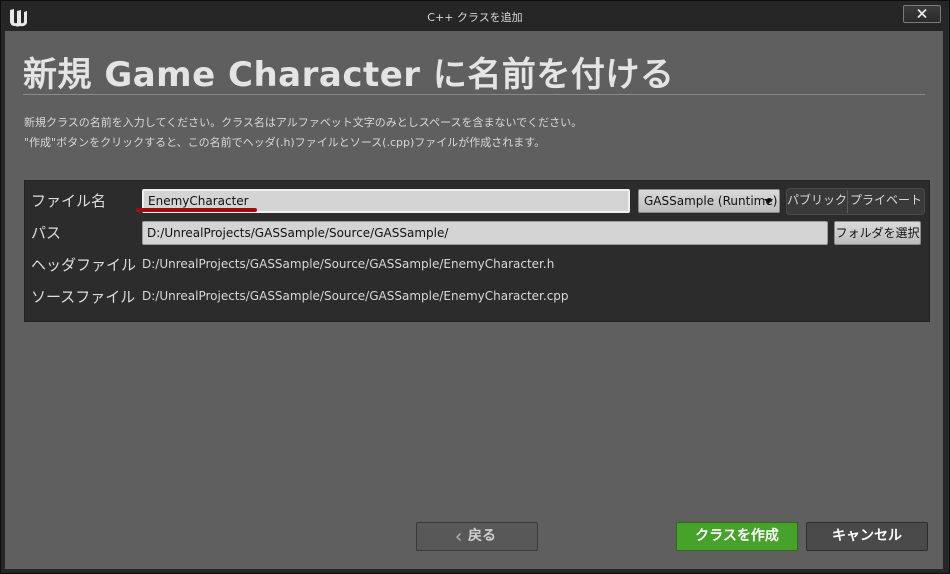  Describe the element at coordinates (886, 201) in the screenshot. I see `private-option: プライベート` at that location.